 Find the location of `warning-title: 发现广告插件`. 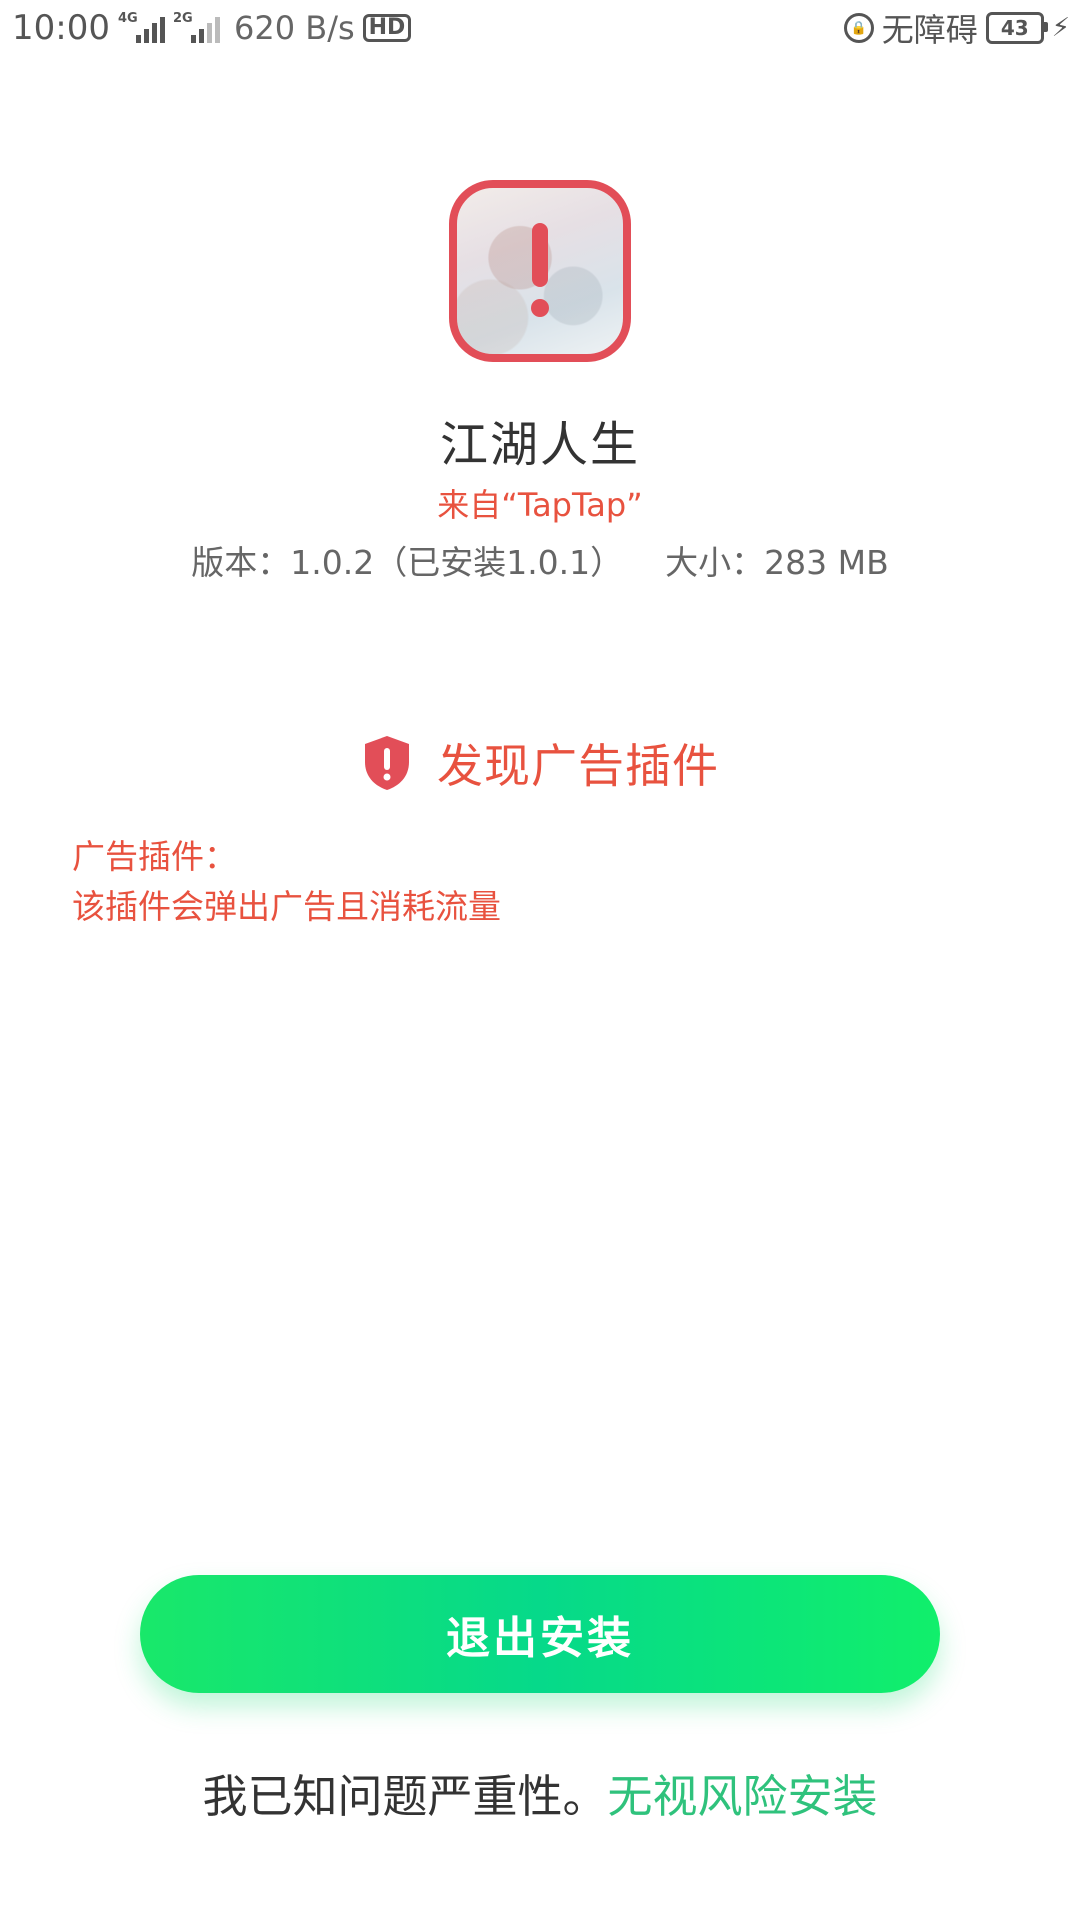

warning-title: 发现广告插件 is located at coordinates (578, 766).